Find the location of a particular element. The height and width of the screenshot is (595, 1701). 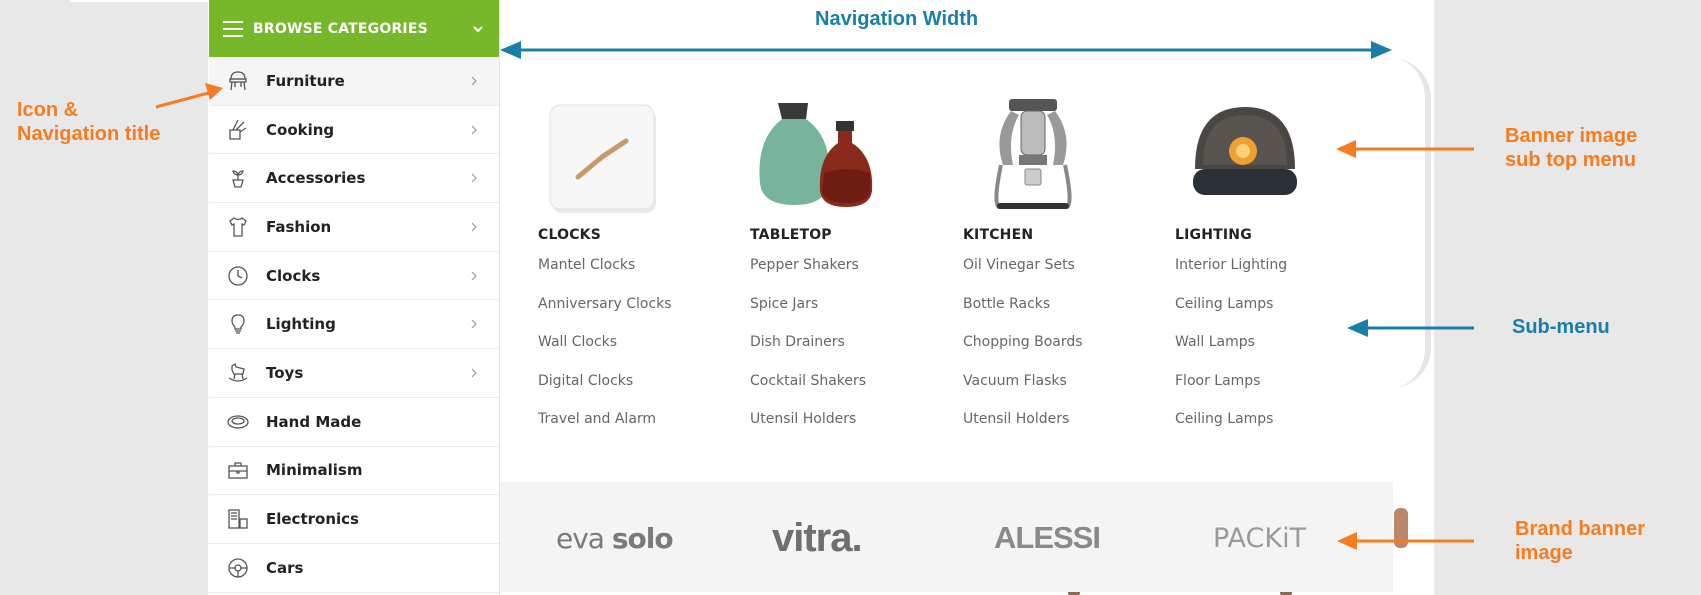

sidebar-item-lighting: Lighting is located at coordinates (354, 325).